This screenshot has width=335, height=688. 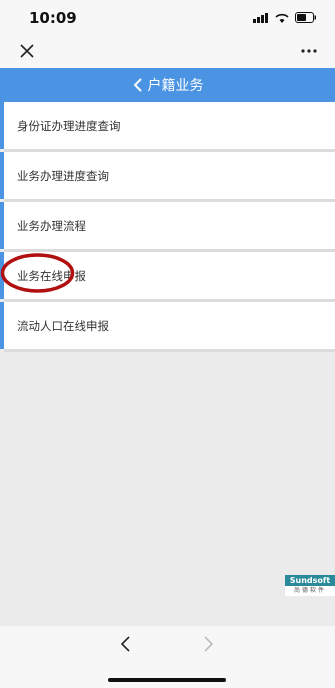 What do you see at coordinates (69, 126) in the screenshot?
I see `menu-item-label: 身份证办理进度查询` at bounding box center [69, 126].